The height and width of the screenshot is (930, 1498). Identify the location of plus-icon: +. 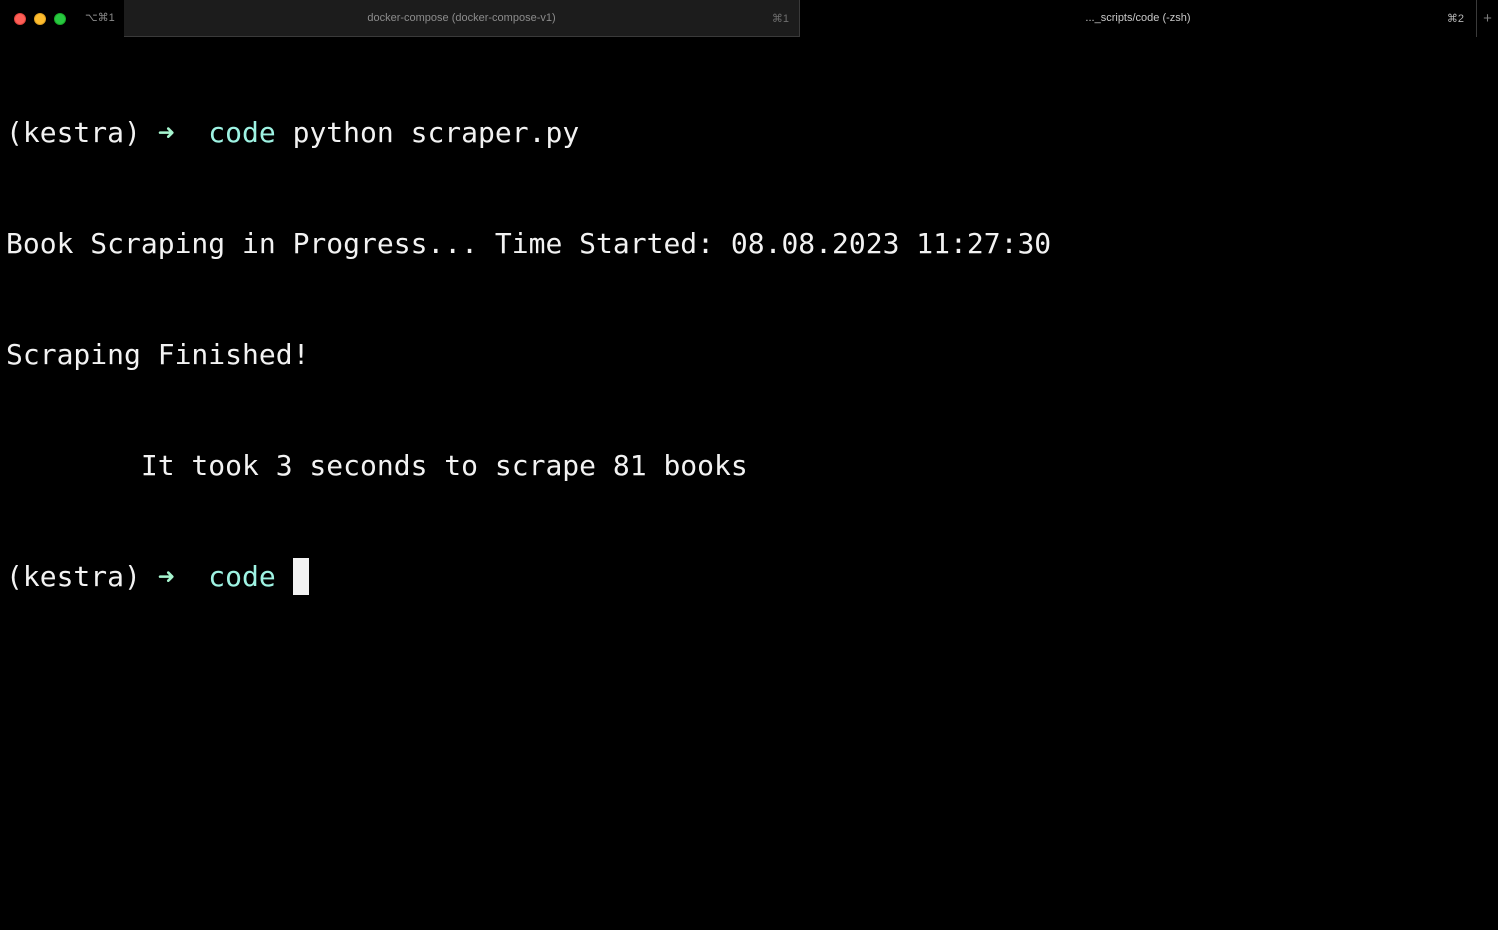
(1487, 18).